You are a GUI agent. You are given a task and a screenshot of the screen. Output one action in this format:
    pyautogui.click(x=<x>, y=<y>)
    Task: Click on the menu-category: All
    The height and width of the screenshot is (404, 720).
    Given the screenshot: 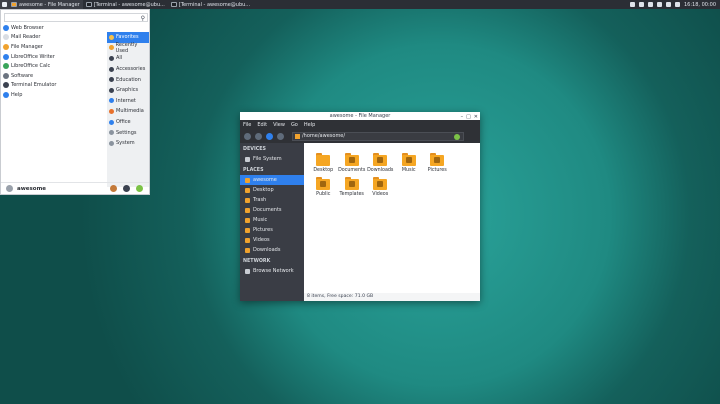 What is the action you would take?
    pyautogui.click(x=128, y=58)
    